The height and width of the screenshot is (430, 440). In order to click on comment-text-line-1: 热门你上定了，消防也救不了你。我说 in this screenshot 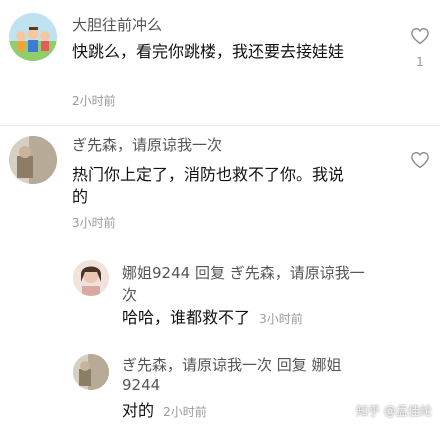, I will do `click(208, 174)`.